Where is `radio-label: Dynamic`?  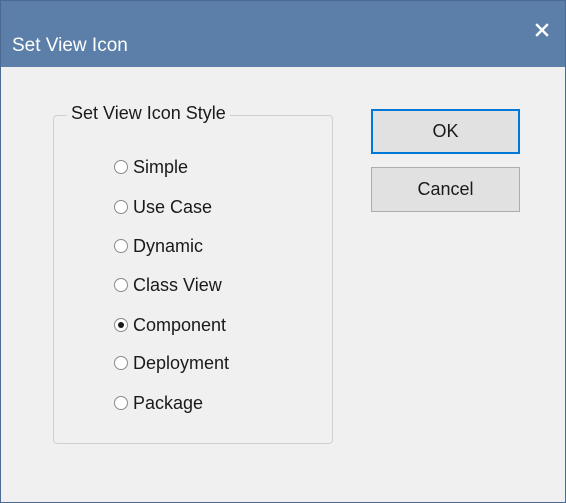 radio-label: Dynamic is located at coordinates (168, 245).